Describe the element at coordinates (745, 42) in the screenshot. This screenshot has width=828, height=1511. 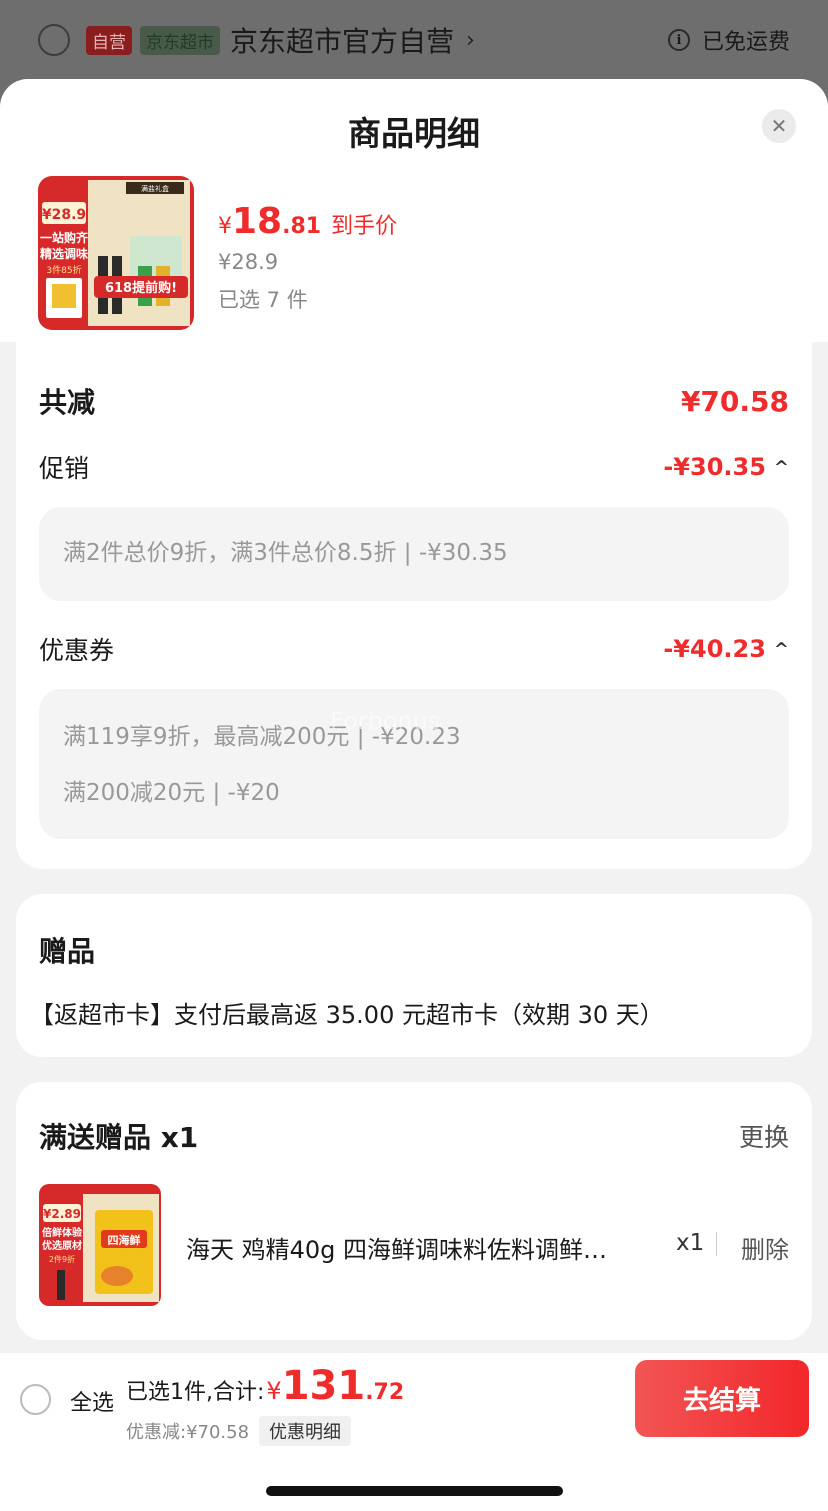
I see `shipping-label: 已免运费` at that location.